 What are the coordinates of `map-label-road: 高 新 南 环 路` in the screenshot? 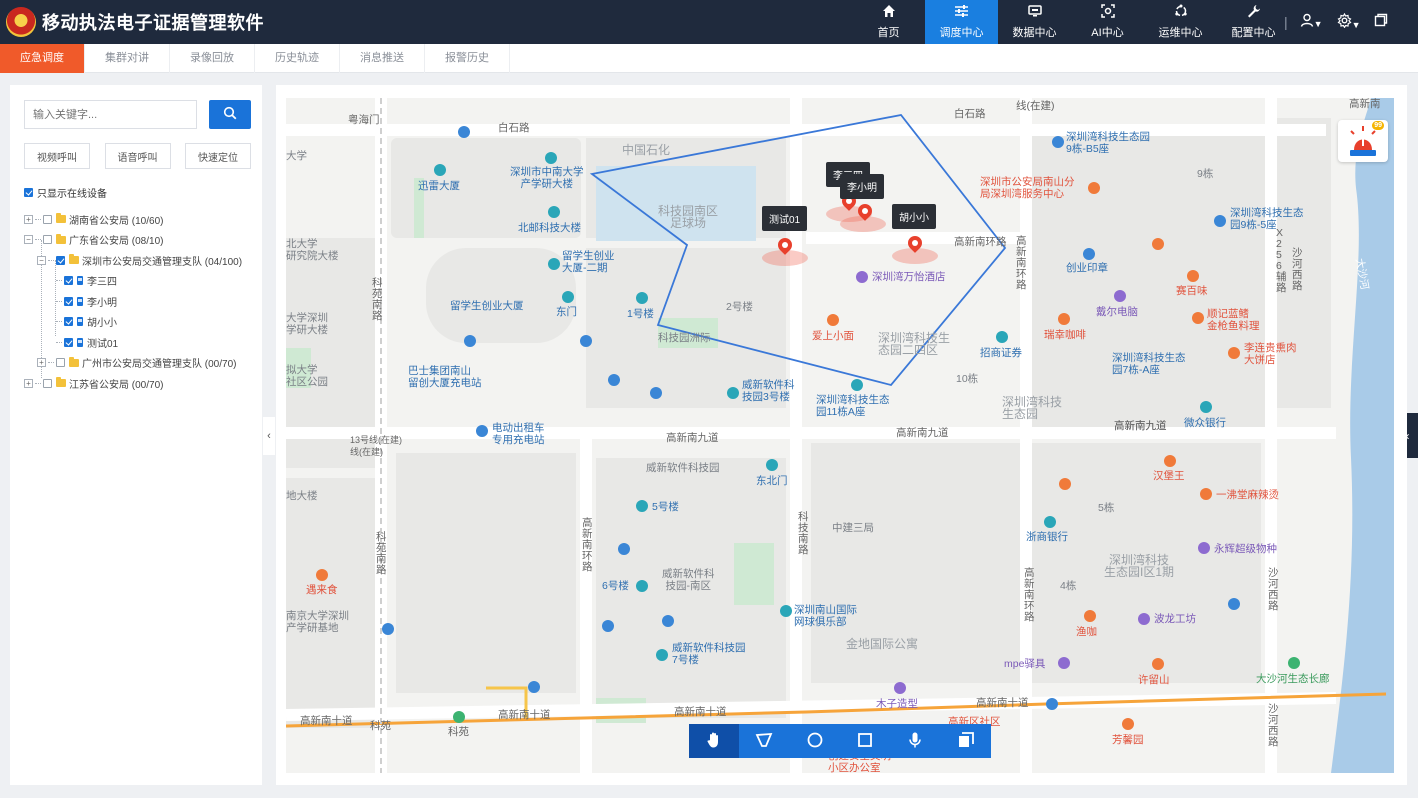 It's located at (587, 545).